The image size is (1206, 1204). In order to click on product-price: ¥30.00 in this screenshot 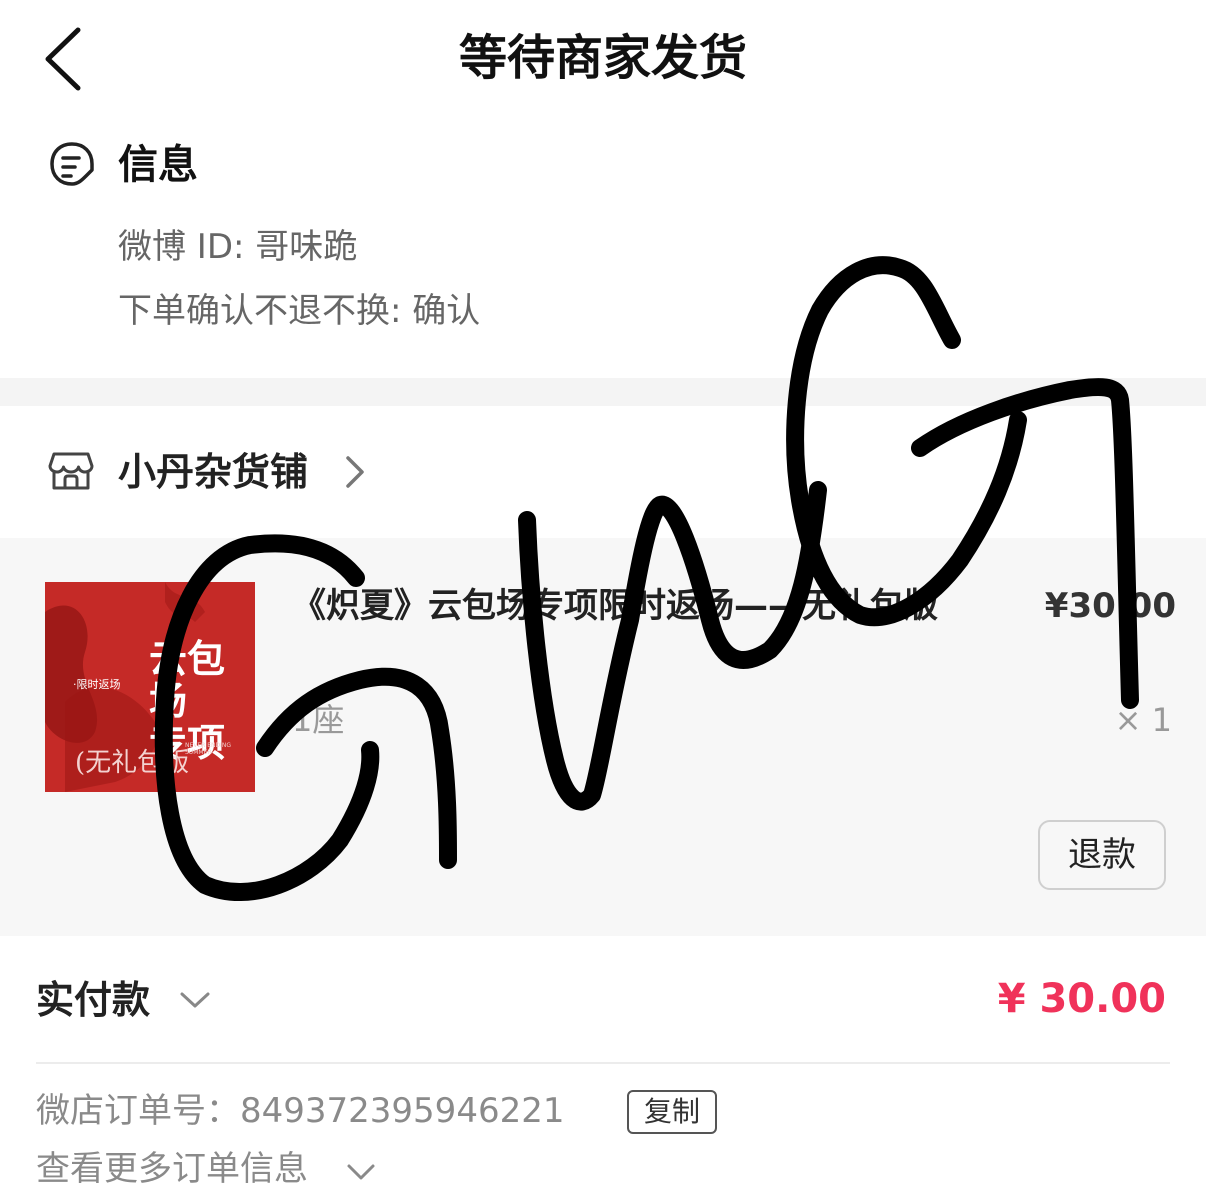, I will do `click(1110, 606)`.